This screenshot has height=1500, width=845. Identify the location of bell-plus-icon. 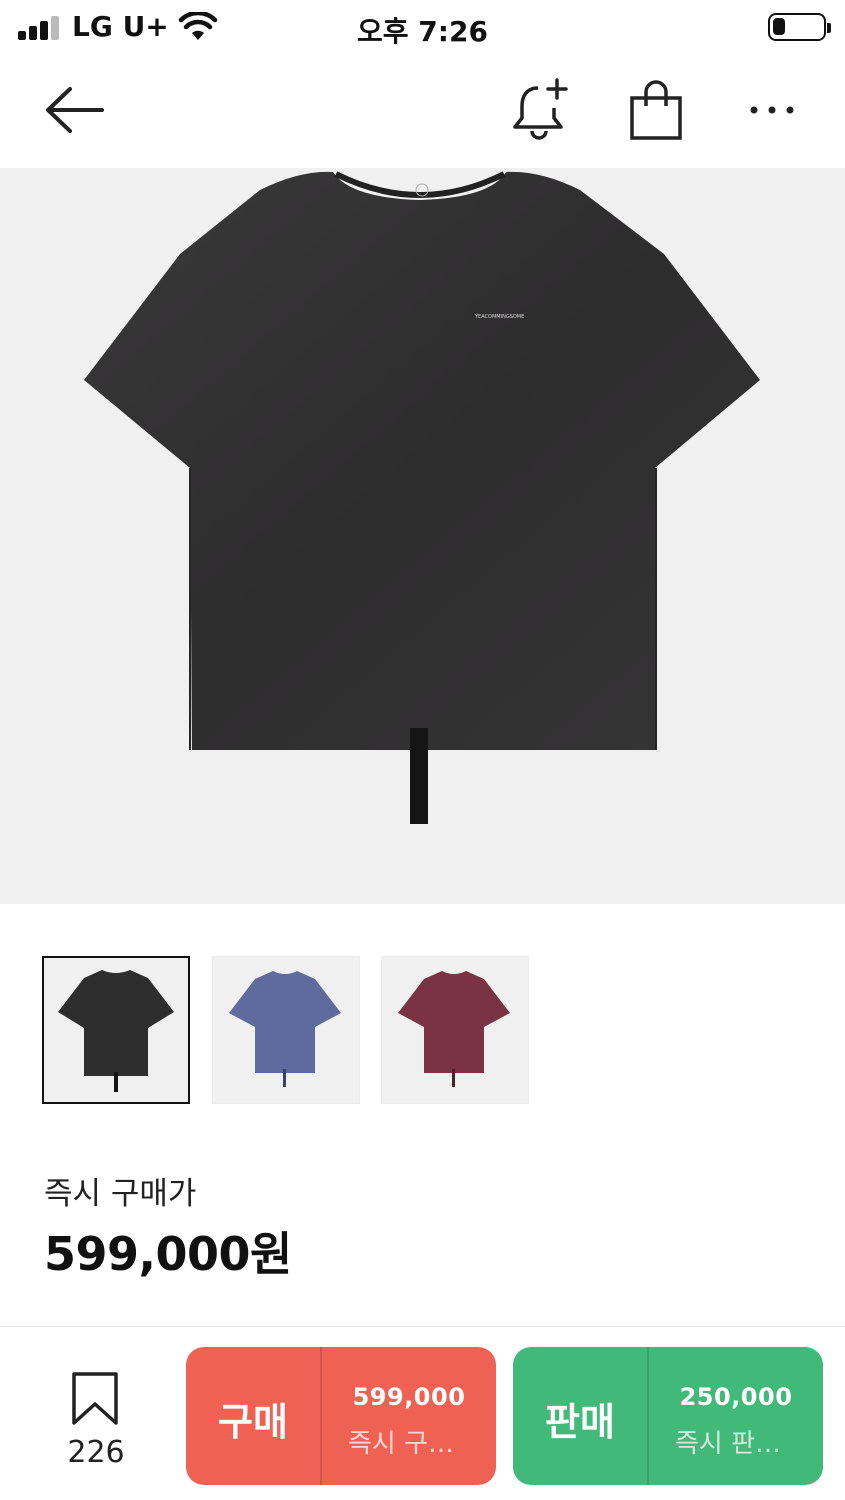
(540, 109).